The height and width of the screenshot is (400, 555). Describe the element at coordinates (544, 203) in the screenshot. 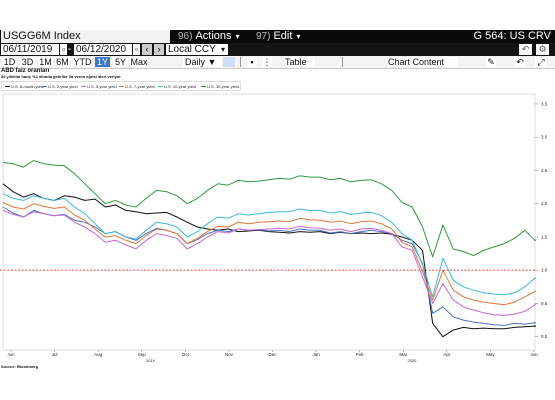

I see `y-tick-label: 2.0` at that location.